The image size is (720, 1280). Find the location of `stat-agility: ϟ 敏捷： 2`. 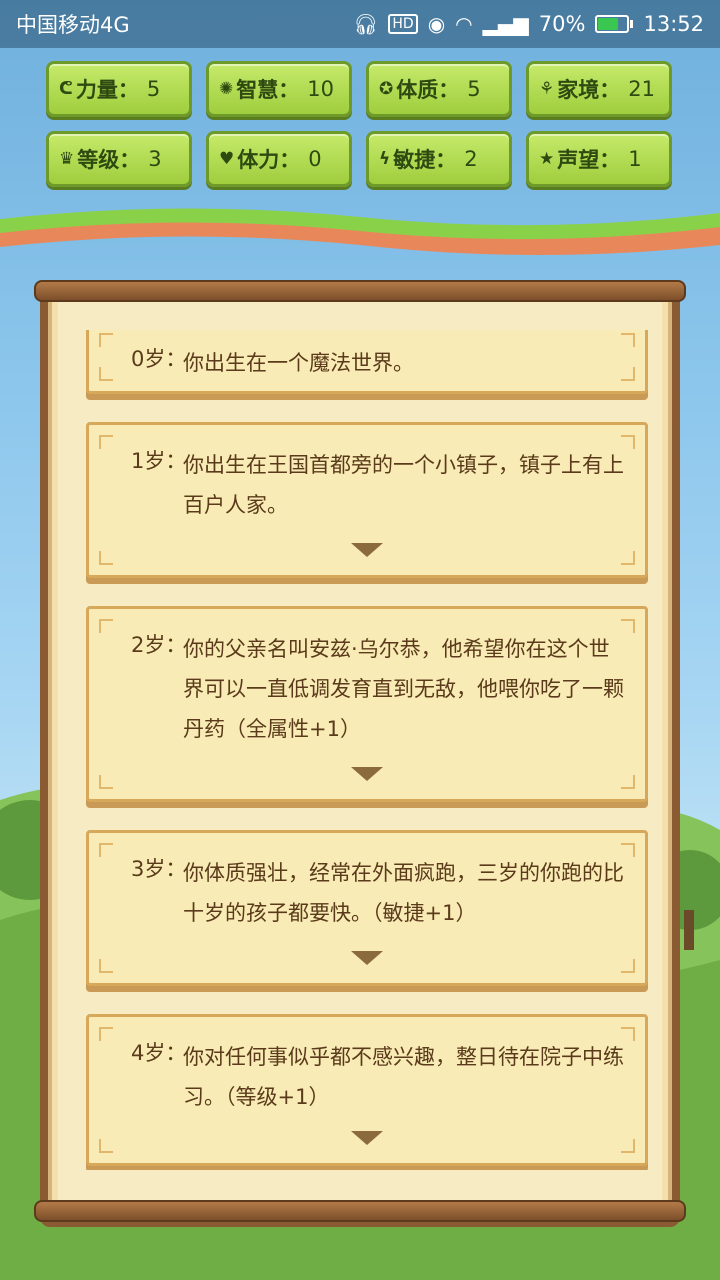

stat-agility: ϟ 敏捷： 2 is located at coordinates (439, 159).